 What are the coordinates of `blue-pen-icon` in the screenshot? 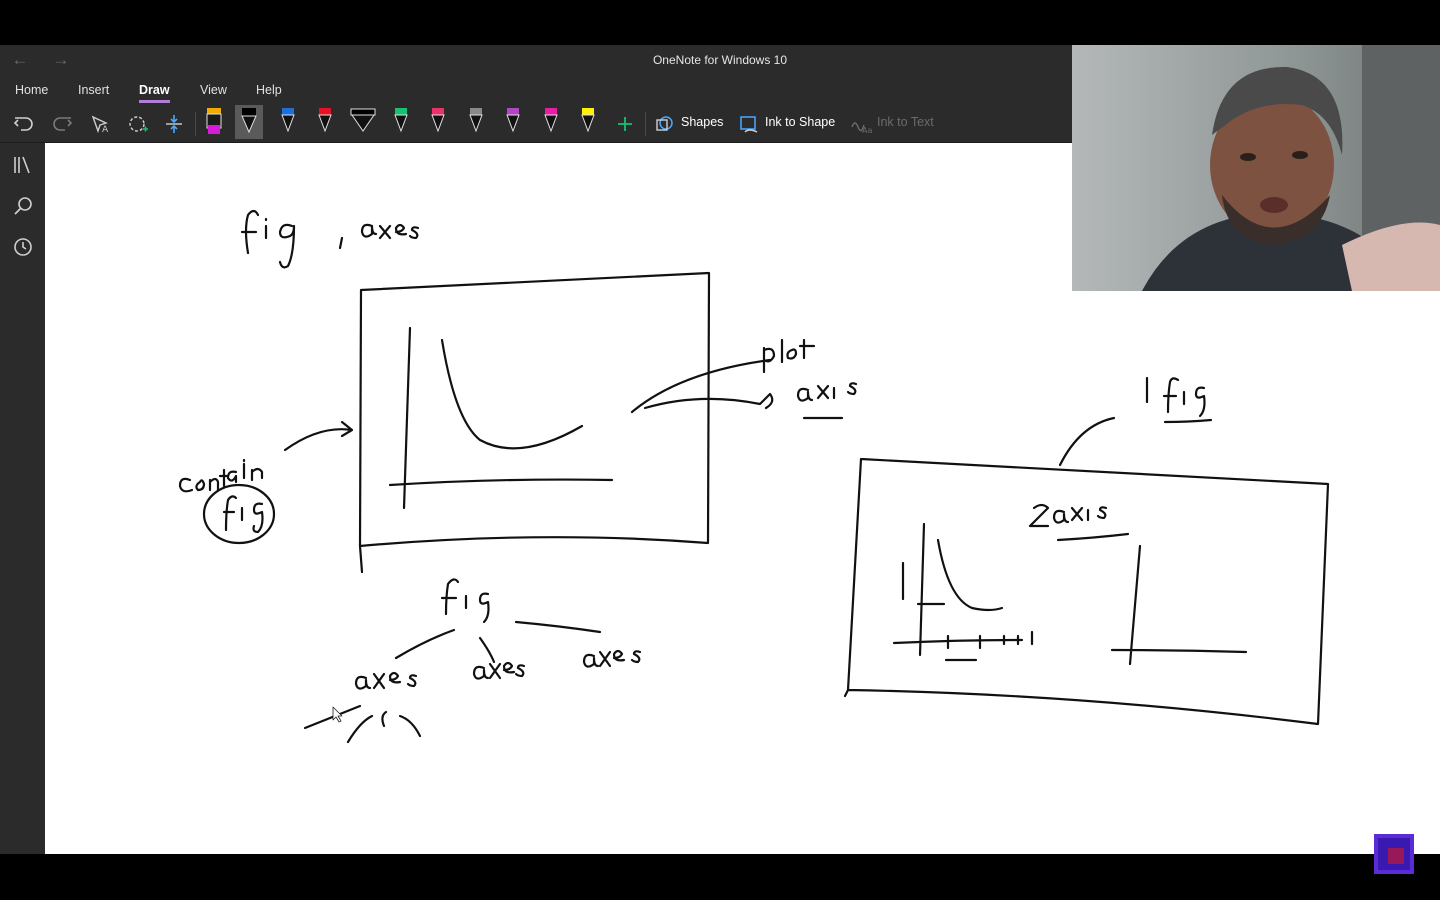 It's located at (288, 122).